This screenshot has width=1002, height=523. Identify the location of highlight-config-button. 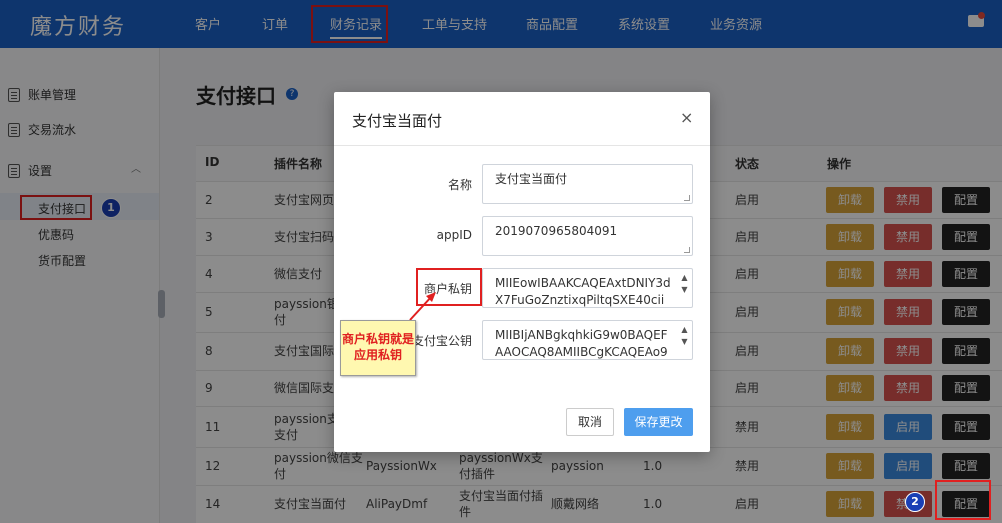
(963, 500).